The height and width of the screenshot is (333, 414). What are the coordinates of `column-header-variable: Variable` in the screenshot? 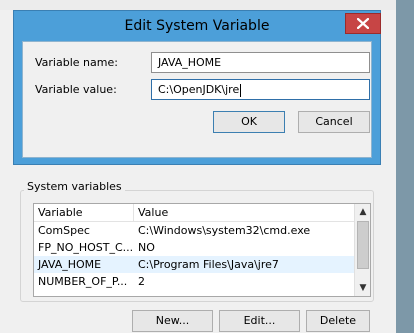 It's located at (83, 212).